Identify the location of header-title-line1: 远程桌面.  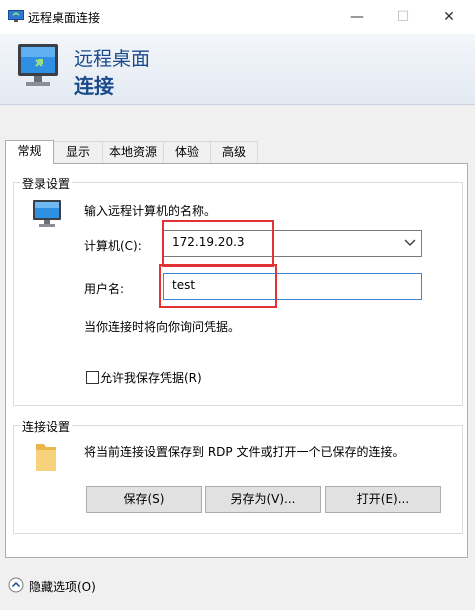
(112, 59).